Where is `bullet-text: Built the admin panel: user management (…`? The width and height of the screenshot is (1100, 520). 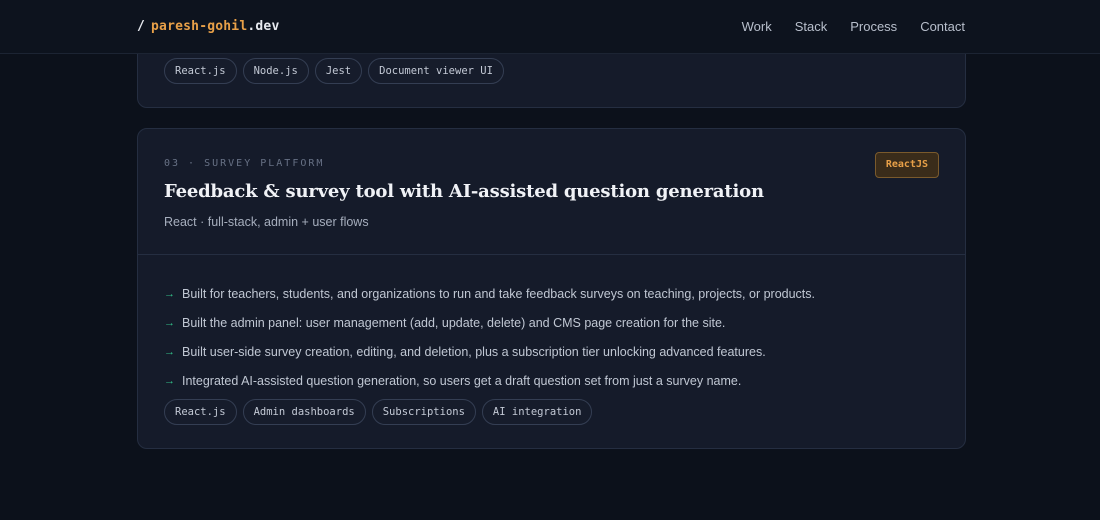 bullet-text: Built the admin panel: user management (… is located at coordinates (454, 322).